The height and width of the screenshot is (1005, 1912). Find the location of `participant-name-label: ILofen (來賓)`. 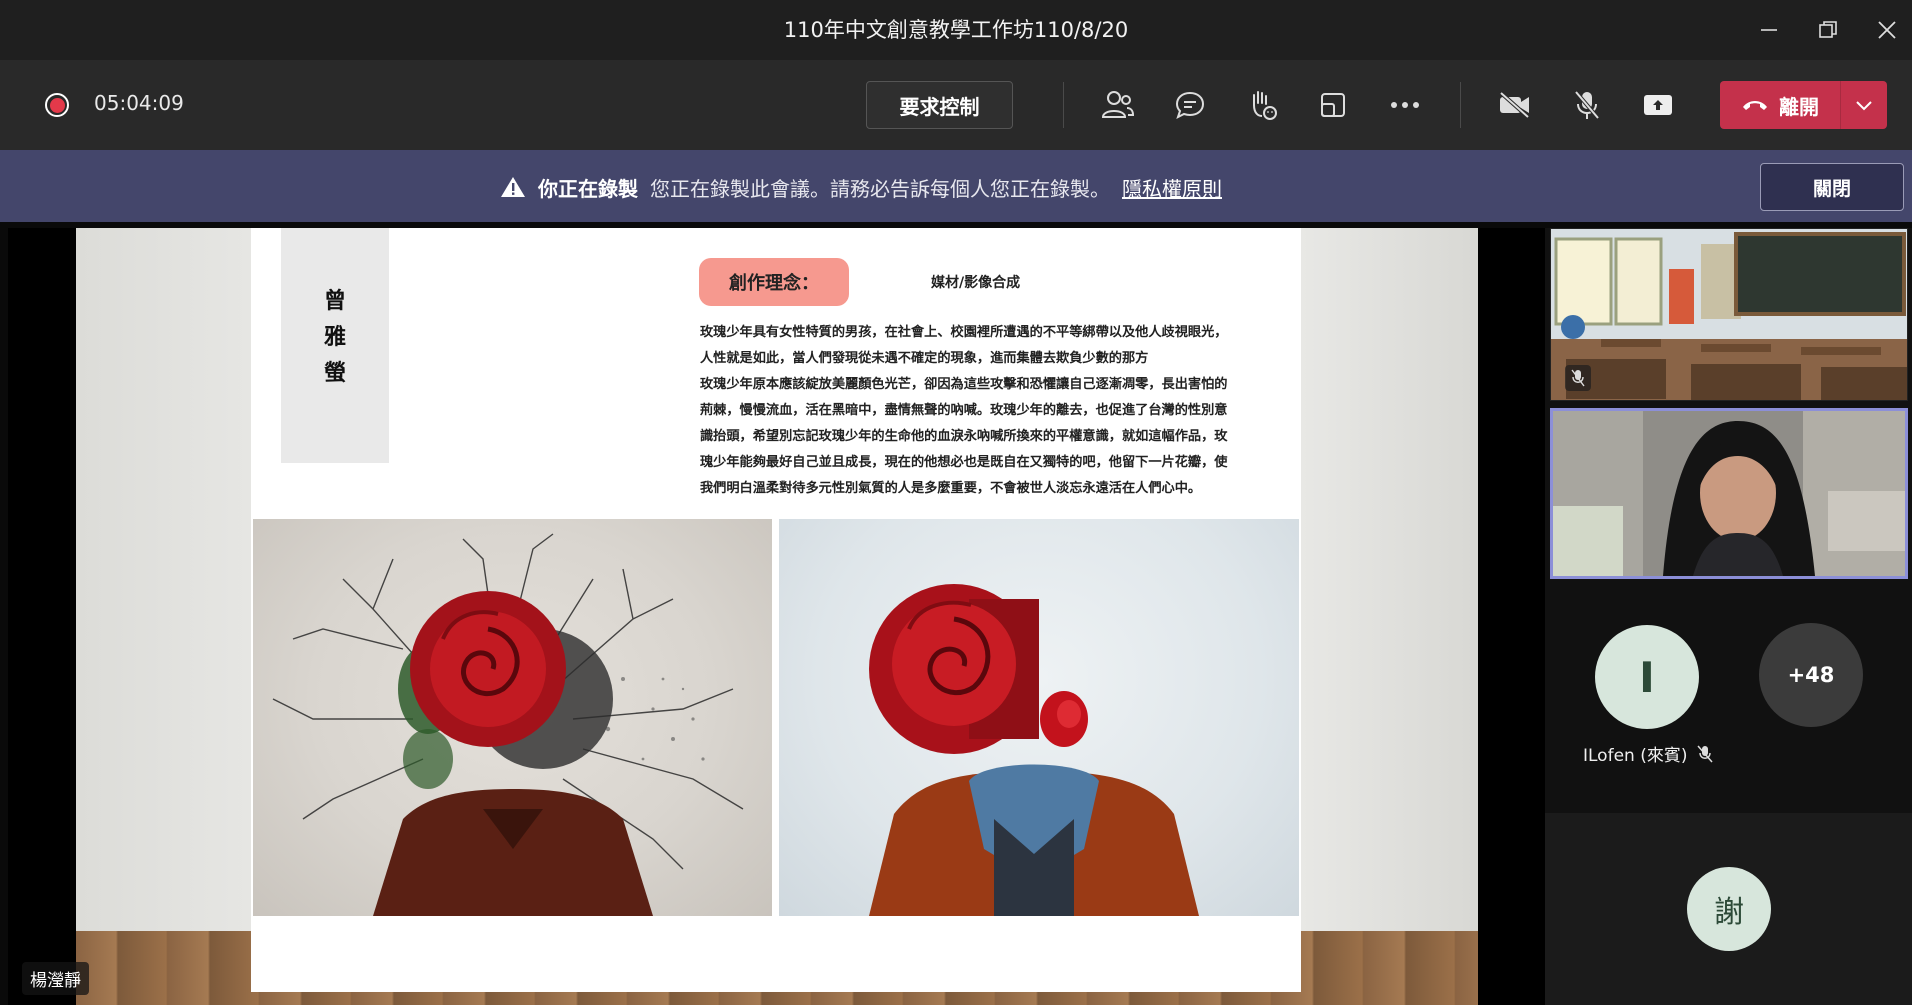

participant-name-label: ILofen (來賓) is located at coordinates (1635, 756).